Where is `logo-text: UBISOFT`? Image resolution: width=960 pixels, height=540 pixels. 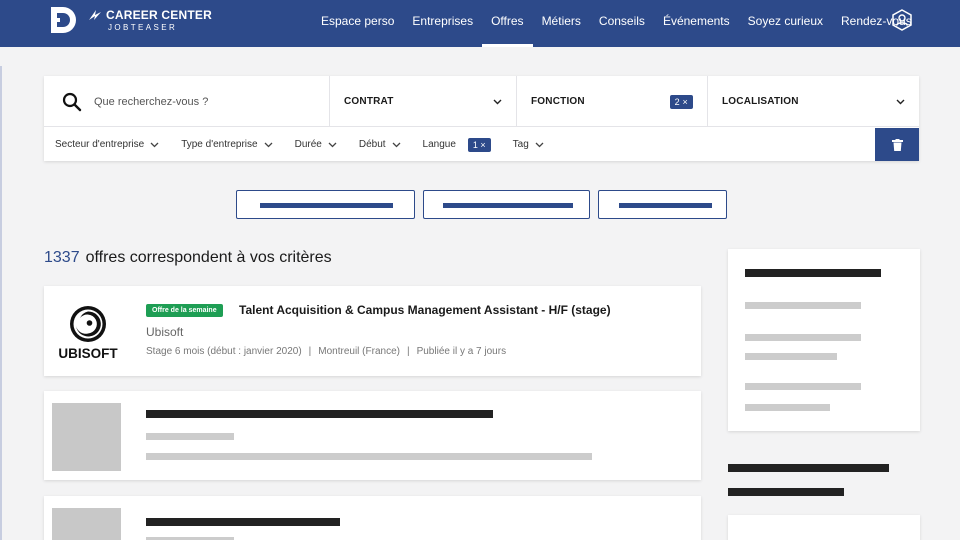 logo-text: UBISOFT is located at coordinates (88, 353).